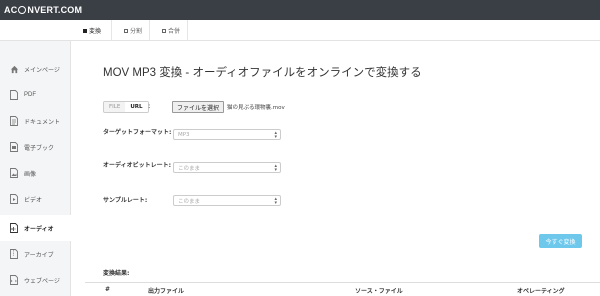  What do you see at coordinates (174, 31) in the screenshot?
I see `tab-label: 合併` at bounding box center [174, 31].